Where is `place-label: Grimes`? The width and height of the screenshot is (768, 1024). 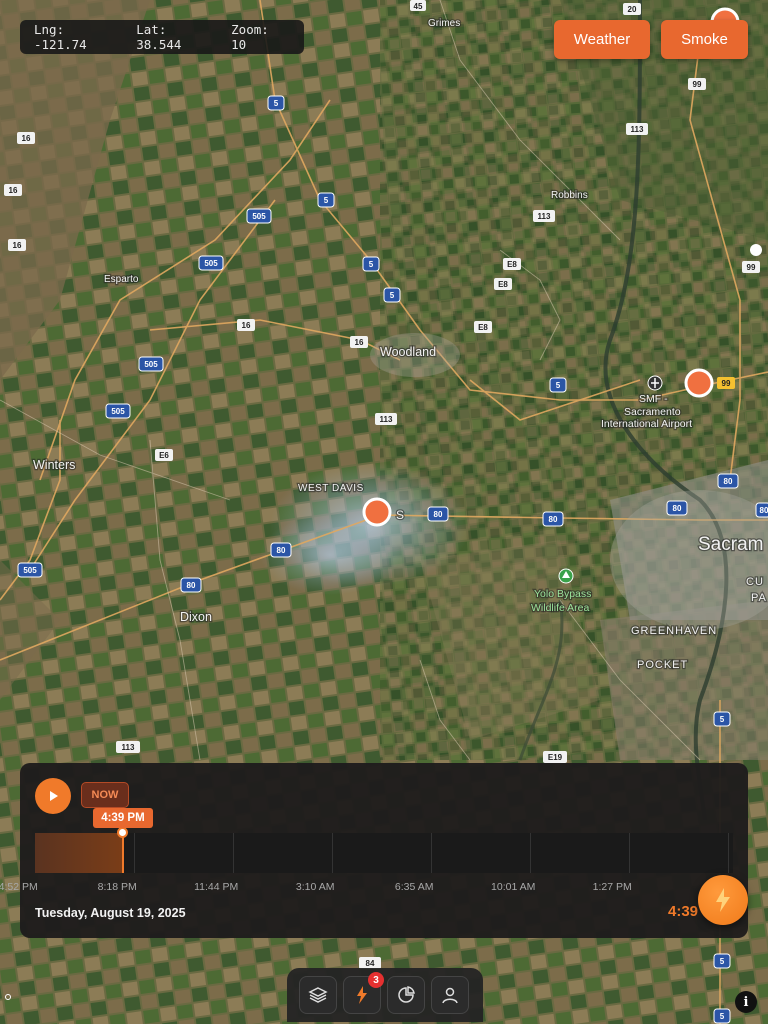
place-label: Grimes is located at coordinates (444, 23).